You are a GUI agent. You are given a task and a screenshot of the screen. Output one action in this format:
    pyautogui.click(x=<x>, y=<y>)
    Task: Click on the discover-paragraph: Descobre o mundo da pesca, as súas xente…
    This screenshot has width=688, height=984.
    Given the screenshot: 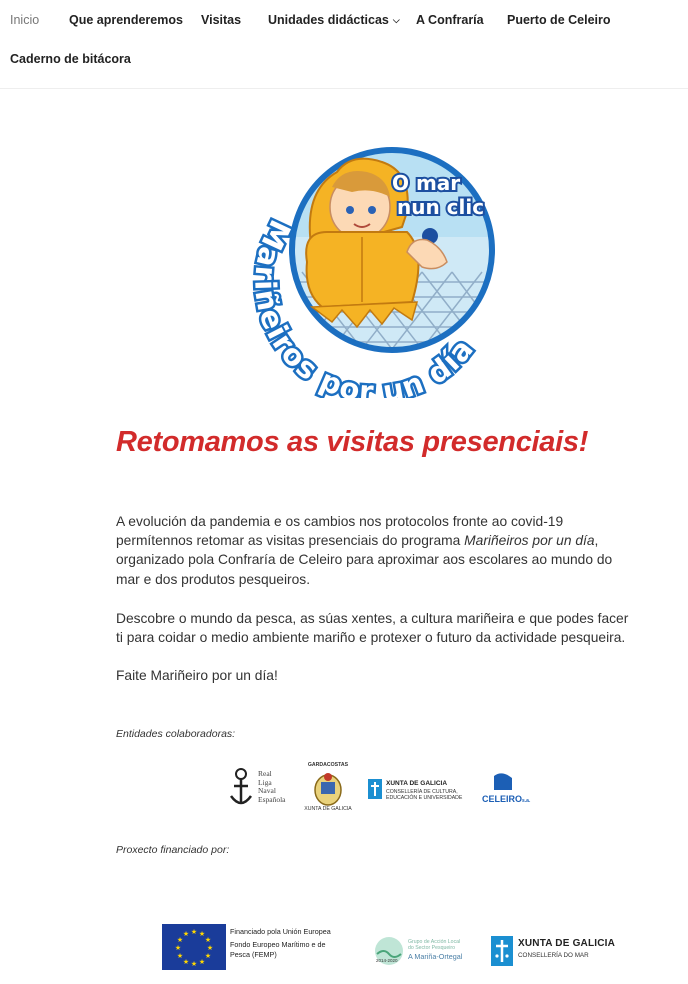 What is the action you would take?
    pyautogui.click(x=372, y=628)
    